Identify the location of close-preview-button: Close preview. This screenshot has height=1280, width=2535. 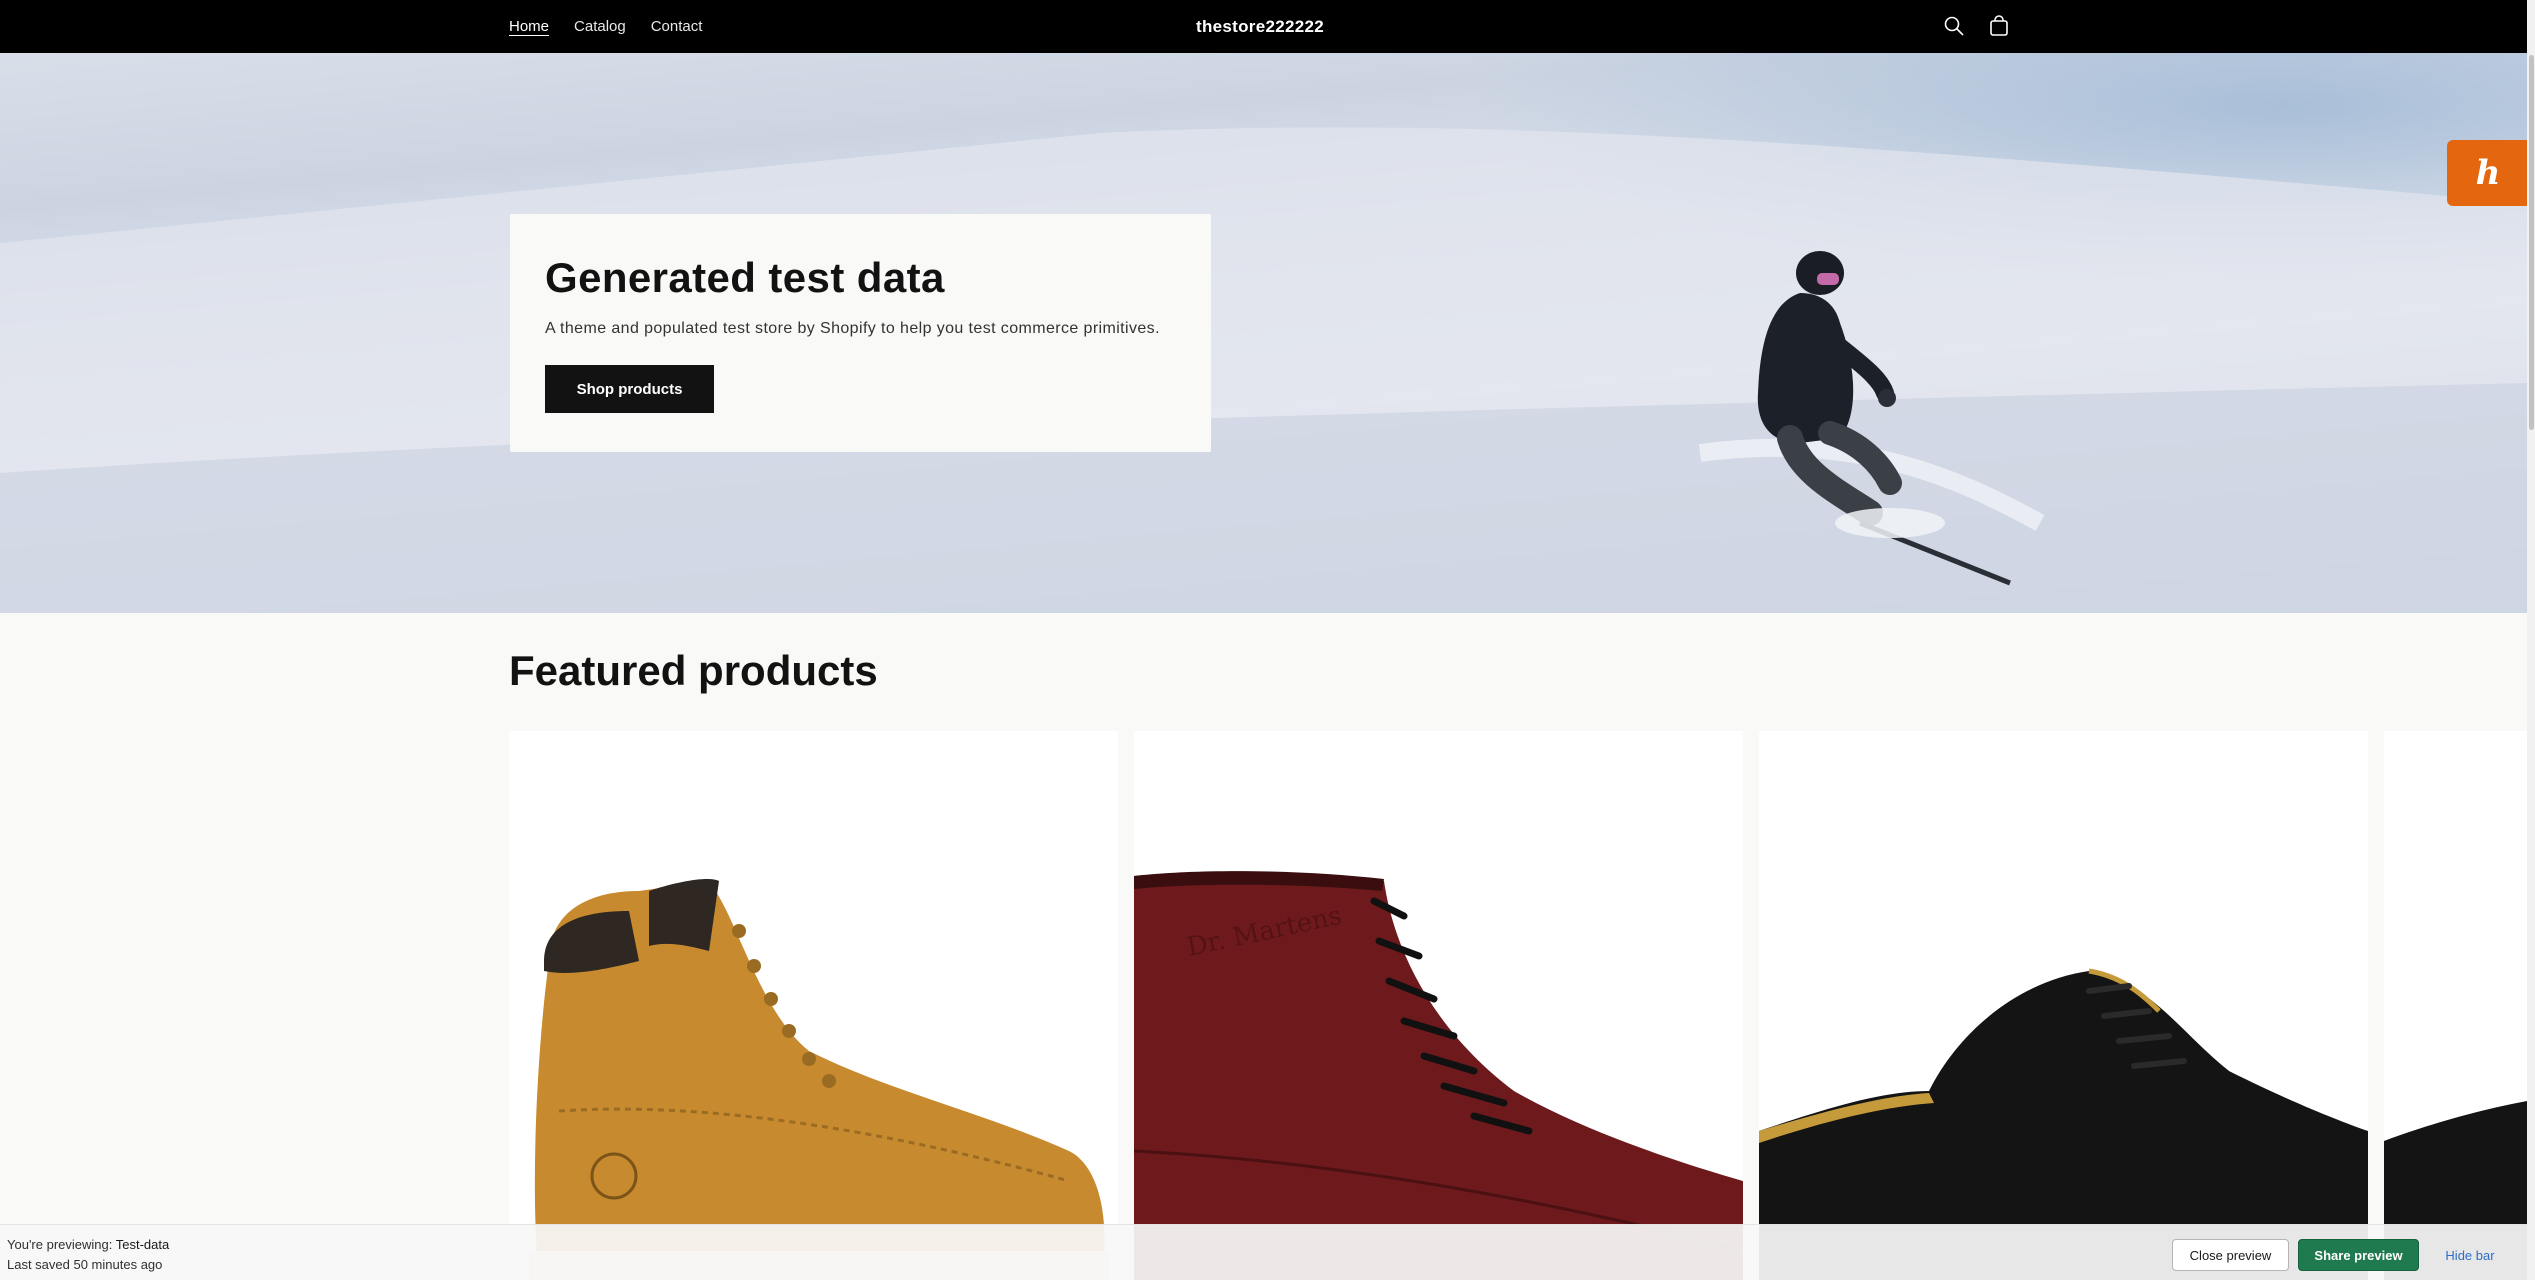
(2230, 1255).